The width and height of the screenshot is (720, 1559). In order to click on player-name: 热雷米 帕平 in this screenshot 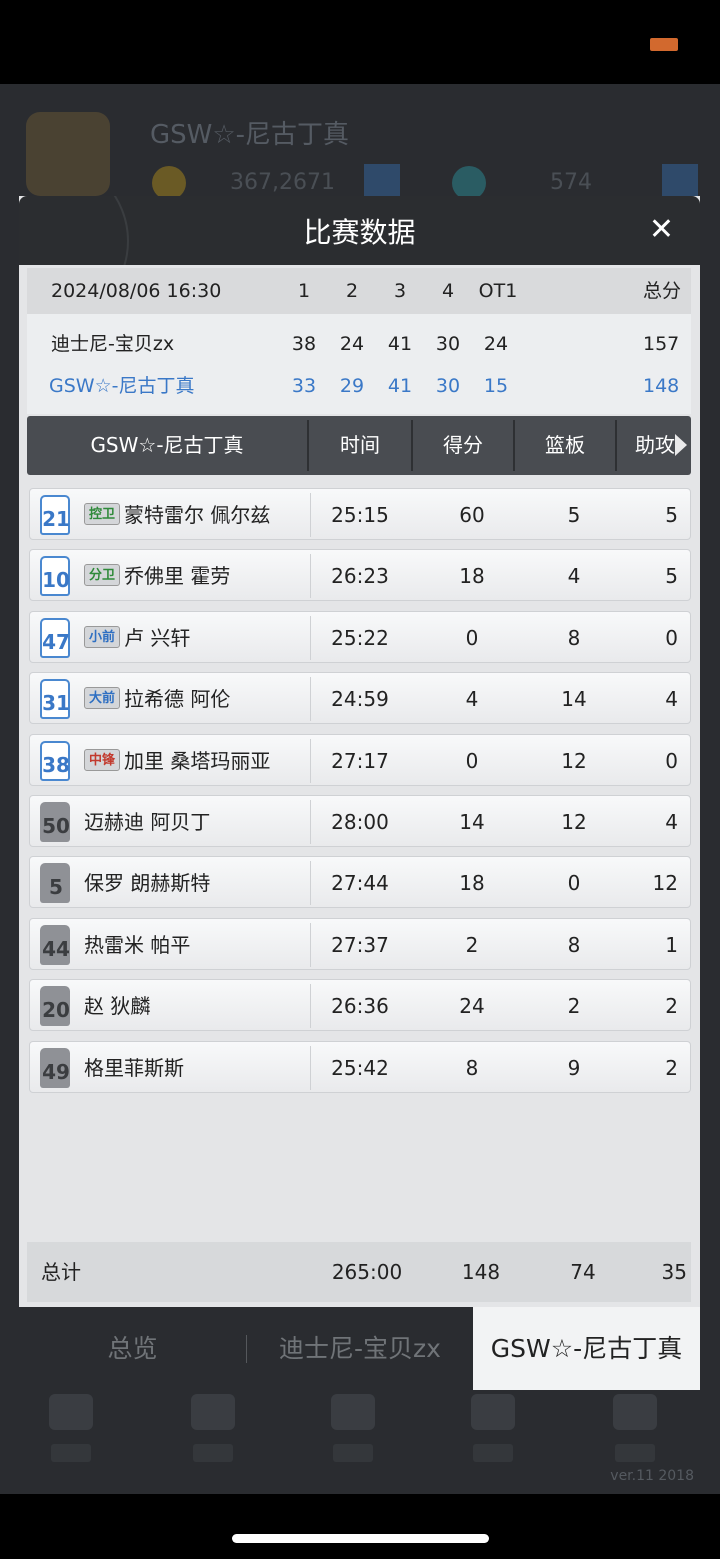, I will do `click(137, 944)`.